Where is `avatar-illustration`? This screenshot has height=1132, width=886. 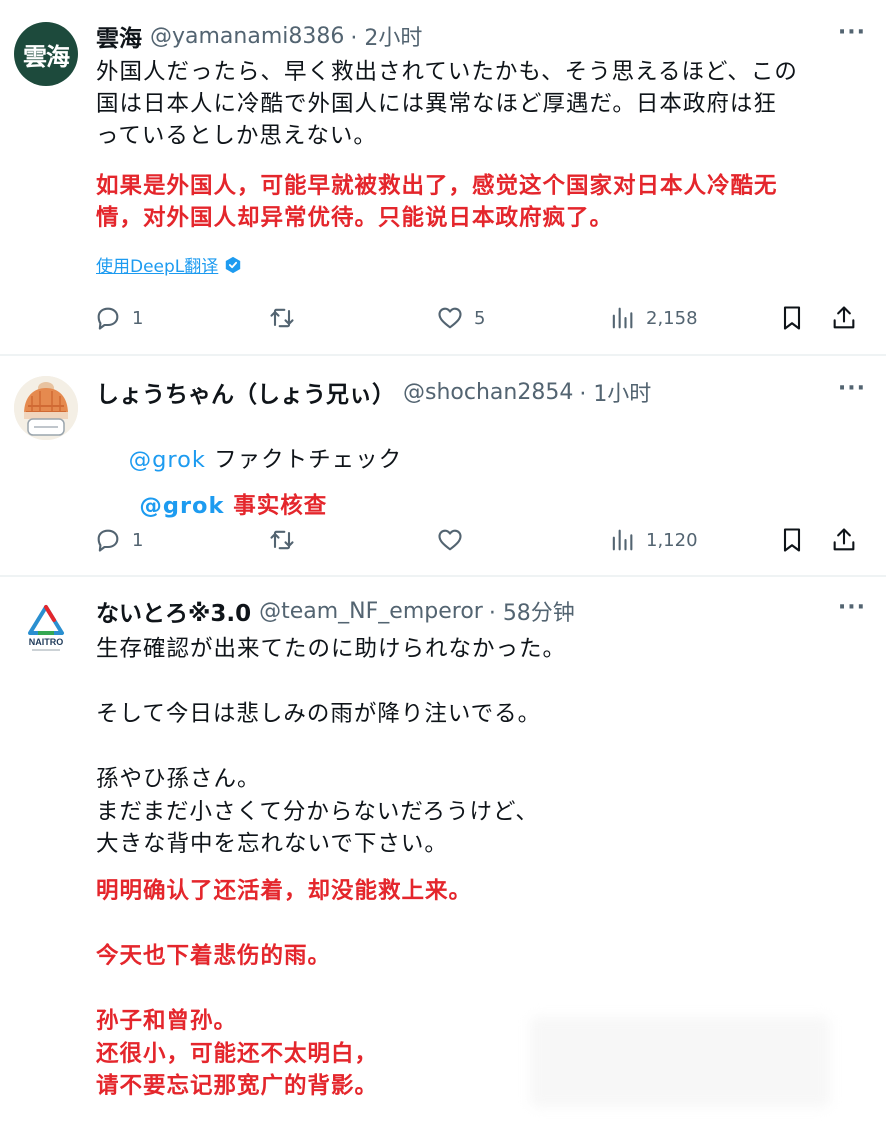 avatar-illustration is located at coordinates (46, 408).